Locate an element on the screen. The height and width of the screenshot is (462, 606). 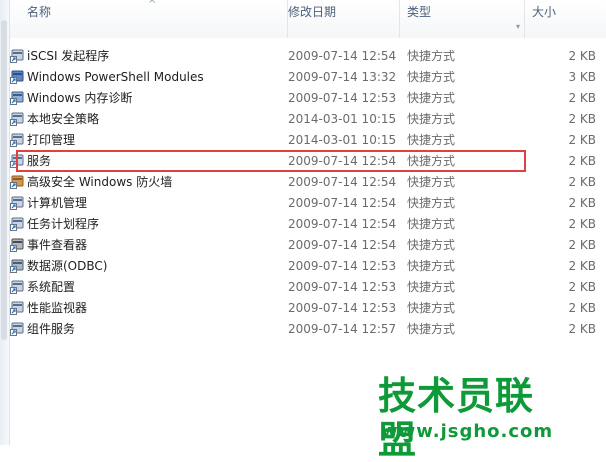
file-row: 打印管理 2014-03-01 10:15 快捷方式 2 KB is located at coordinates (308, 140).